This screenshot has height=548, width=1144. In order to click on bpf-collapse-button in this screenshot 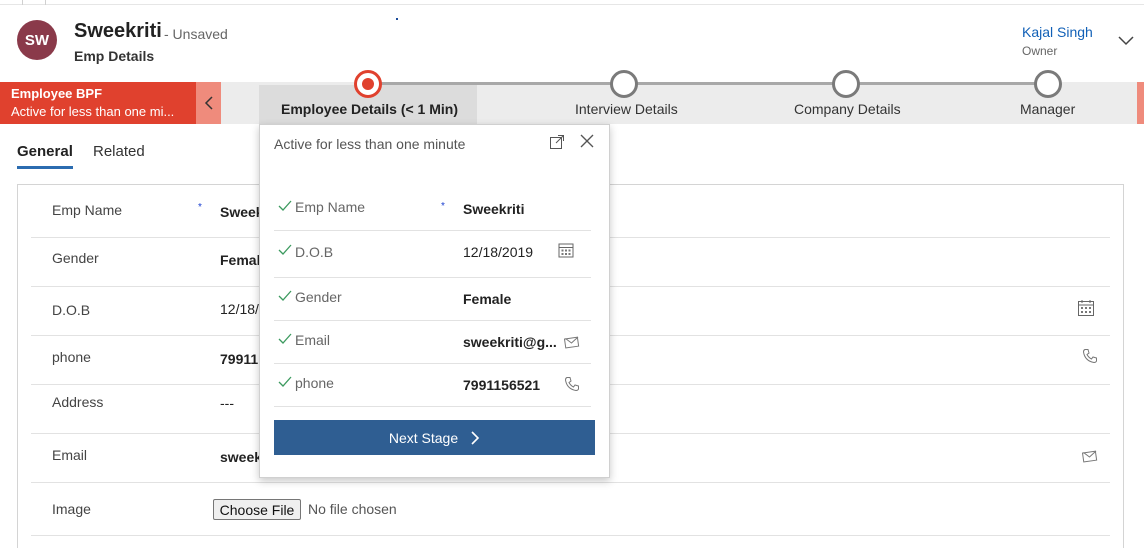, I will do `click(208, 103)`.